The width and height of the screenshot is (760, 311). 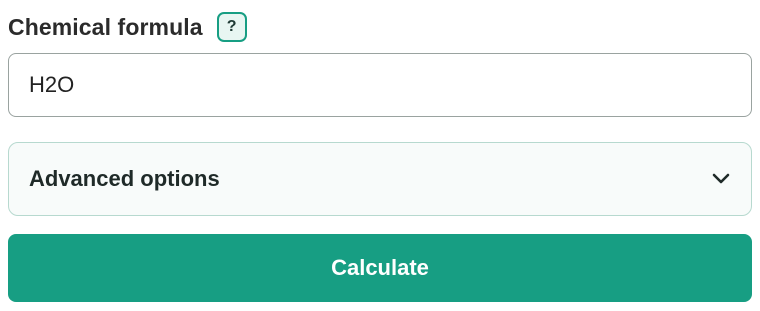 I want to click on help-icon: ?, so click(x=231, y=26).